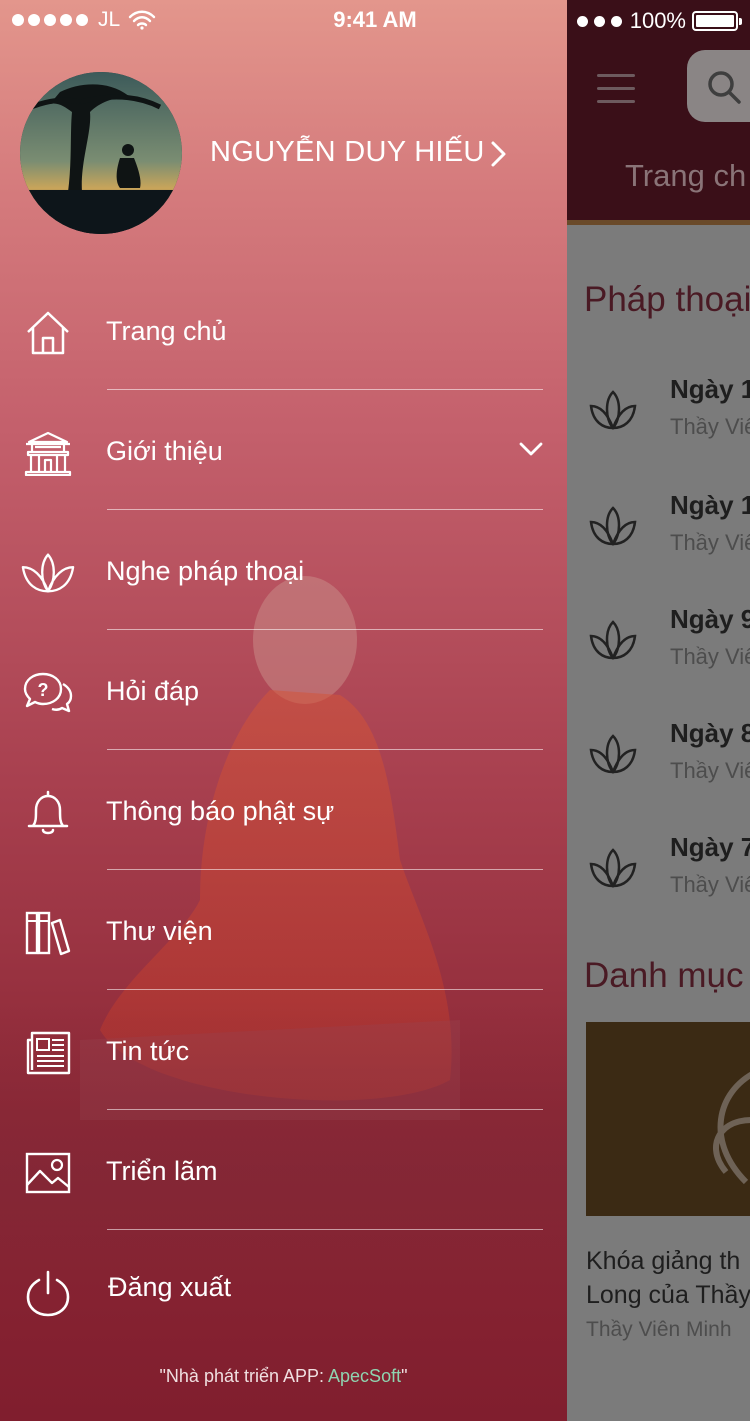 The image size is (750, 1421). Describe the element at coordinates (664, 975) in the screenshot. I see `section-title-danh-muc: Danh mục` at that location.